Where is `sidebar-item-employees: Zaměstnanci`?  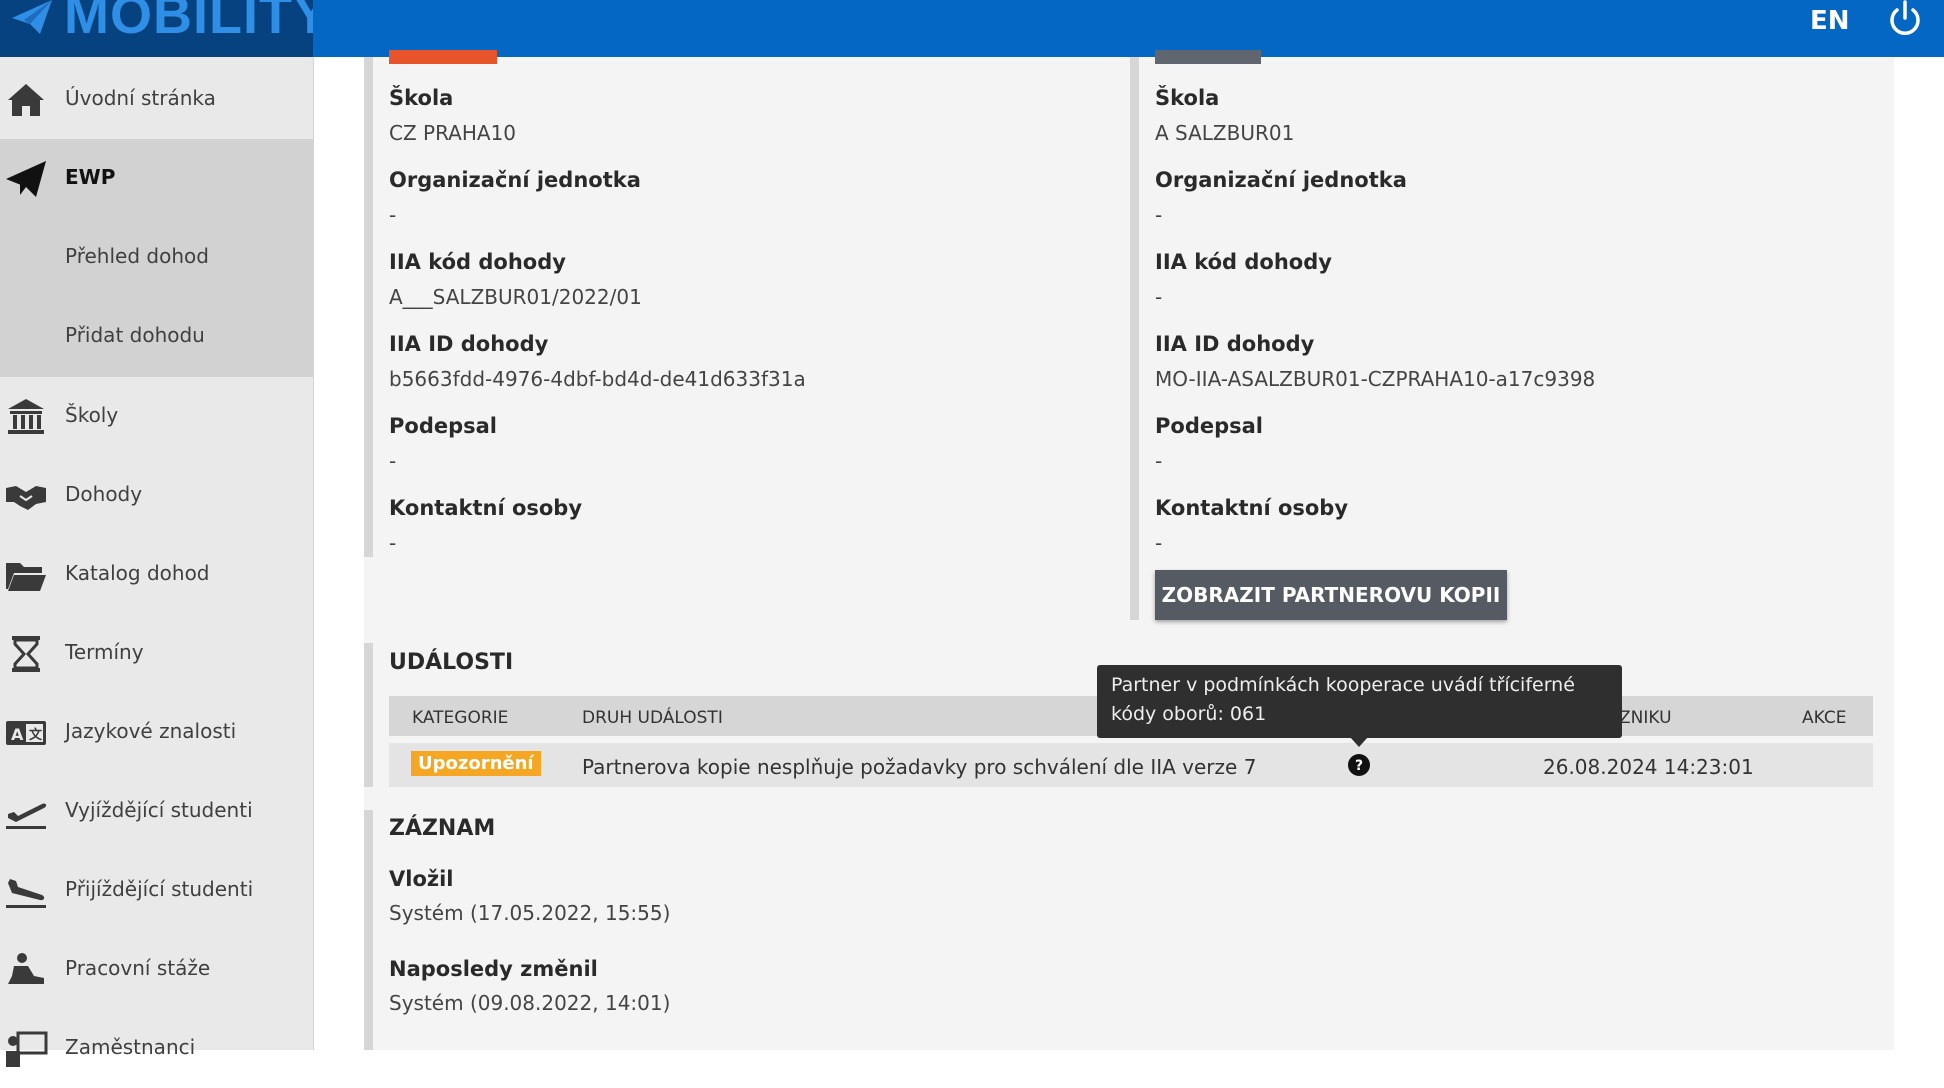 sidebar-item-employees: Zaměstnanci is located at coordinates (156, 1048).